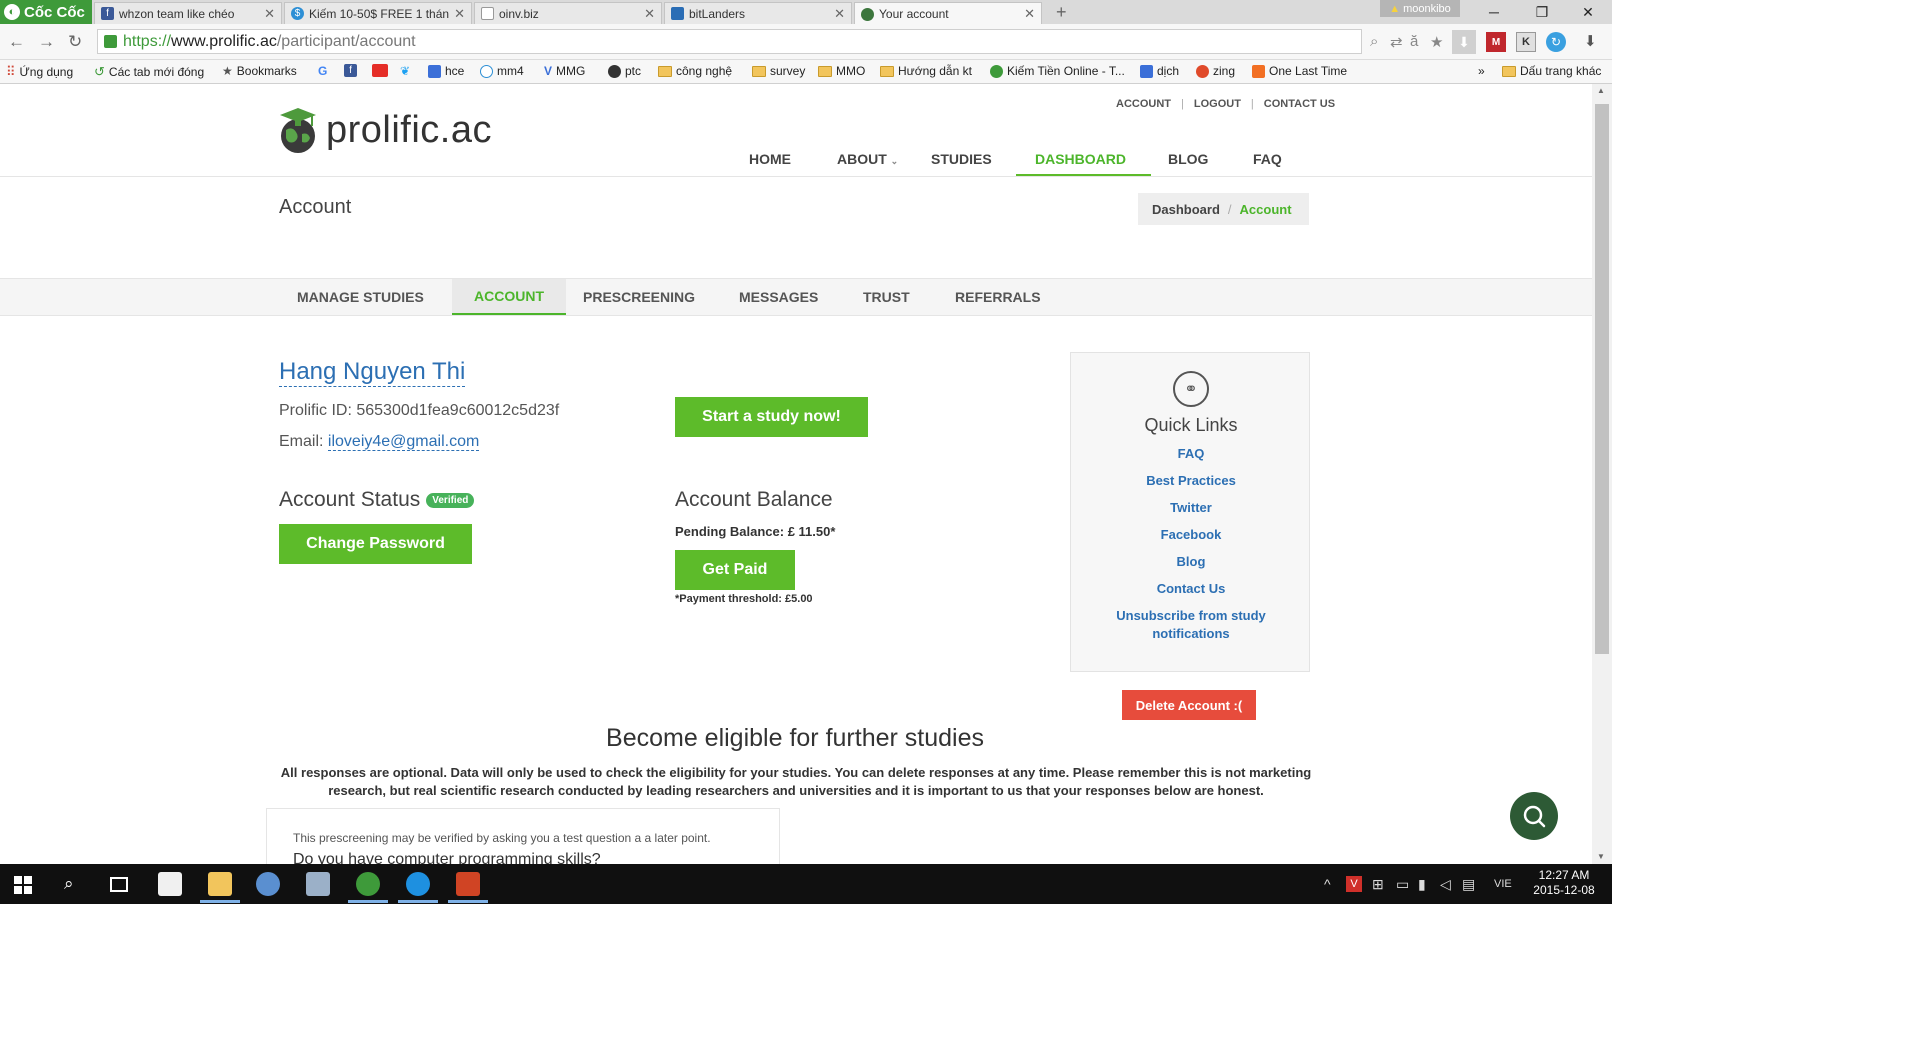 The height and width of the screenshot is (1046, 1926). What do you see at coordinates (624, 71) in the screenshot?
I see `bookmark-ptc: ptc` at bounding box center [624, 71].